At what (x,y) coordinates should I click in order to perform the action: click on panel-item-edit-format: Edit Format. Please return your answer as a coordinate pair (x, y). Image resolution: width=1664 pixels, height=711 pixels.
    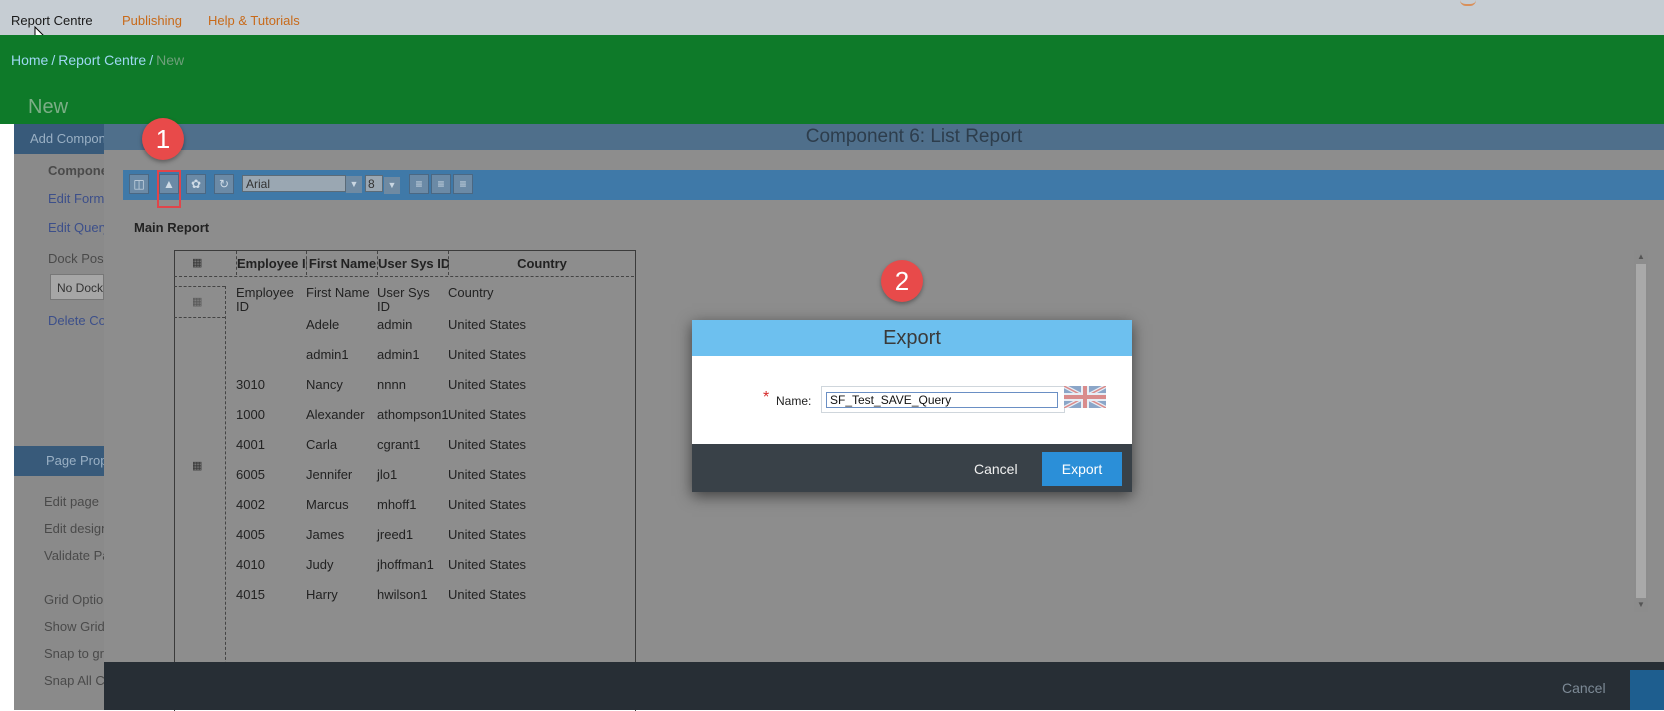
    Looking at the image, I should click on (76, 198).